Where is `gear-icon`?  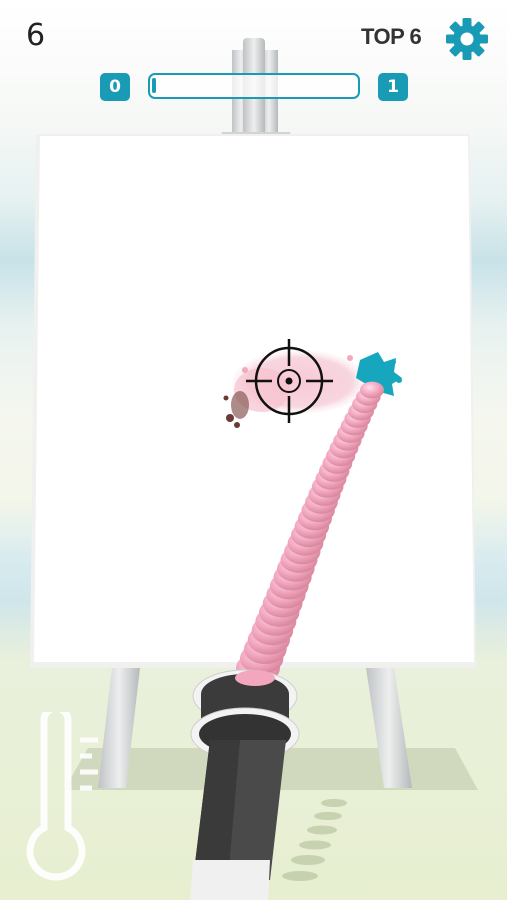 gear-icon is located at coordinates (467, 39).